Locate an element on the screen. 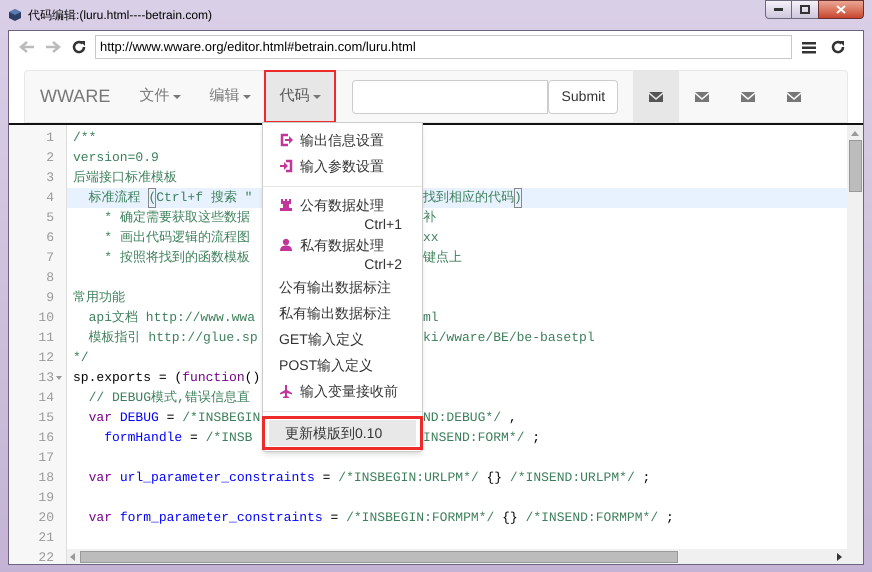 The height and width of the screenshot is (572, 872). code-text: api文档 http://www.wwa is located at coordinates (172, 318).